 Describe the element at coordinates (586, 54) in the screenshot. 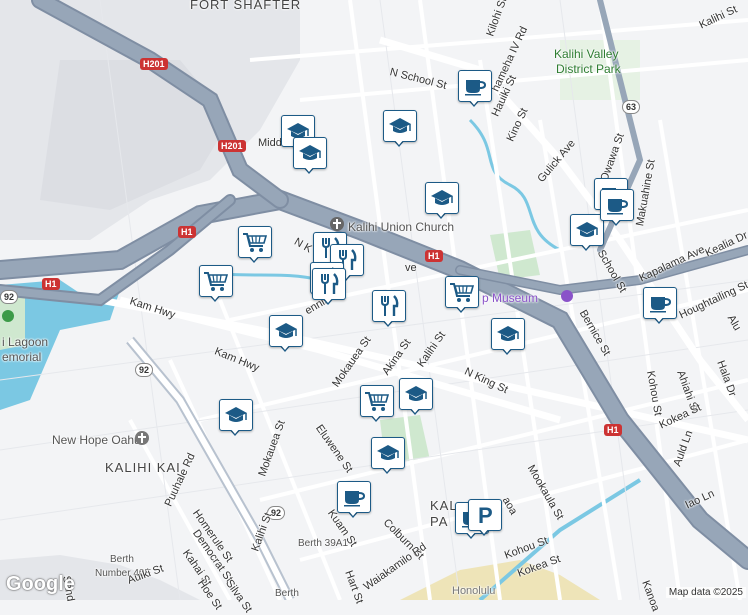

I see `park-label: Kalihi Valley` at that location.